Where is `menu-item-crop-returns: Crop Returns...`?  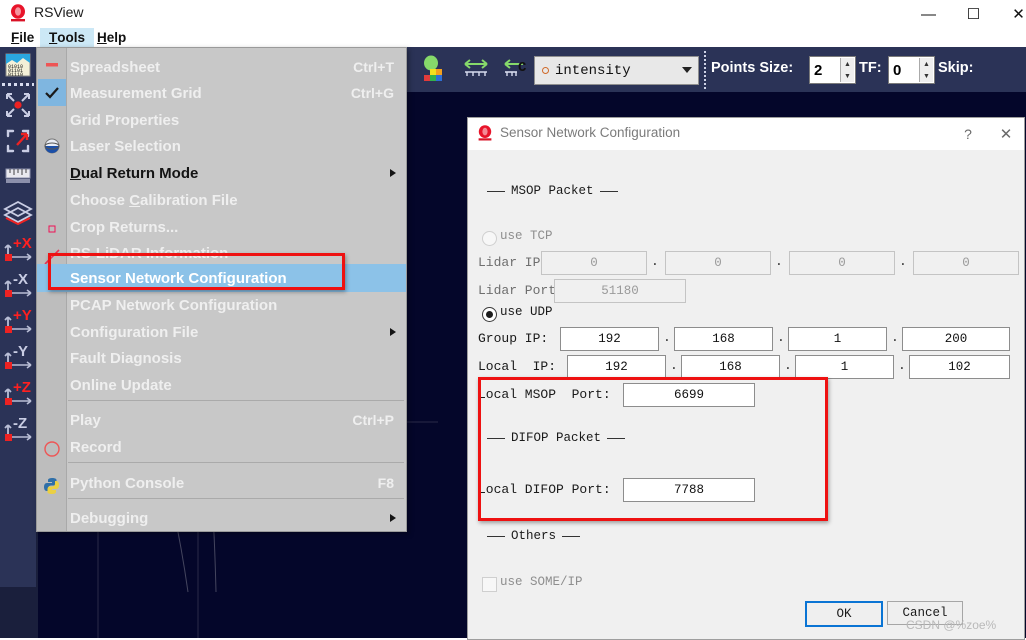 menu-item-crop-returns: Crop Returns... is located at coordinates (221, 227).